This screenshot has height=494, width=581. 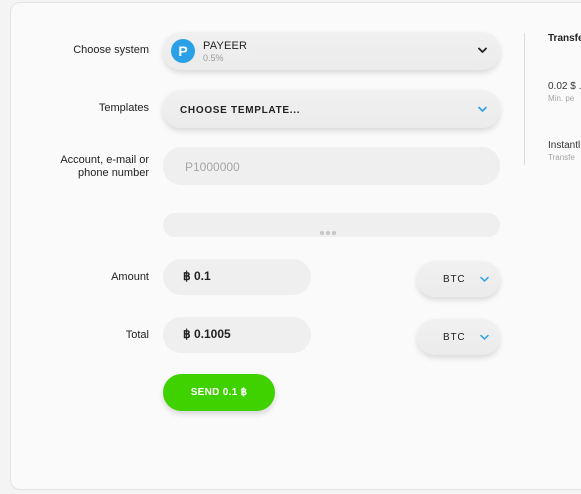 I want to click on choose-system-label: Choose system, so click(x=111, y=50).